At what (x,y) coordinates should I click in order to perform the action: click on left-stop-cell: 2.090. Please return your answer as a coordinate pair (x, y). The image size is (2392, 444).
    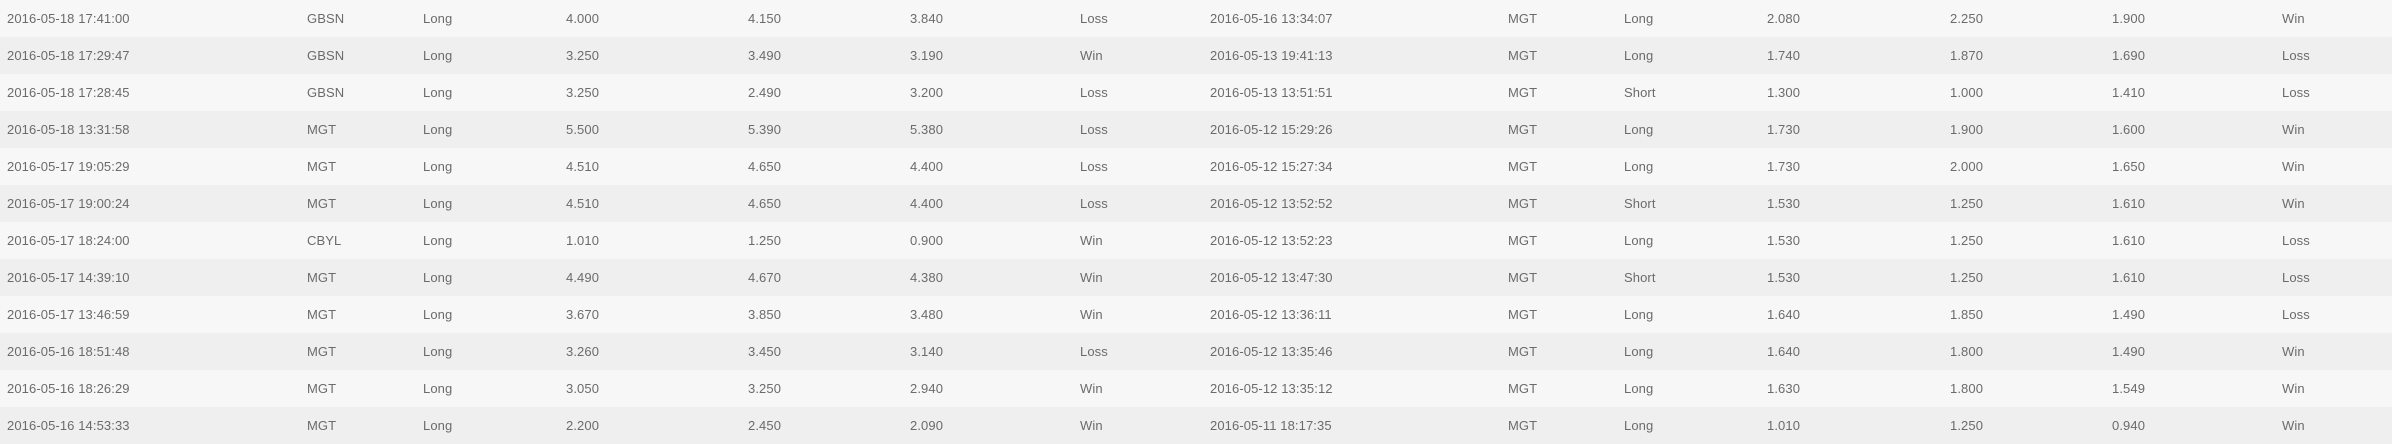
    Looking at the image, I should click on (927, 425).